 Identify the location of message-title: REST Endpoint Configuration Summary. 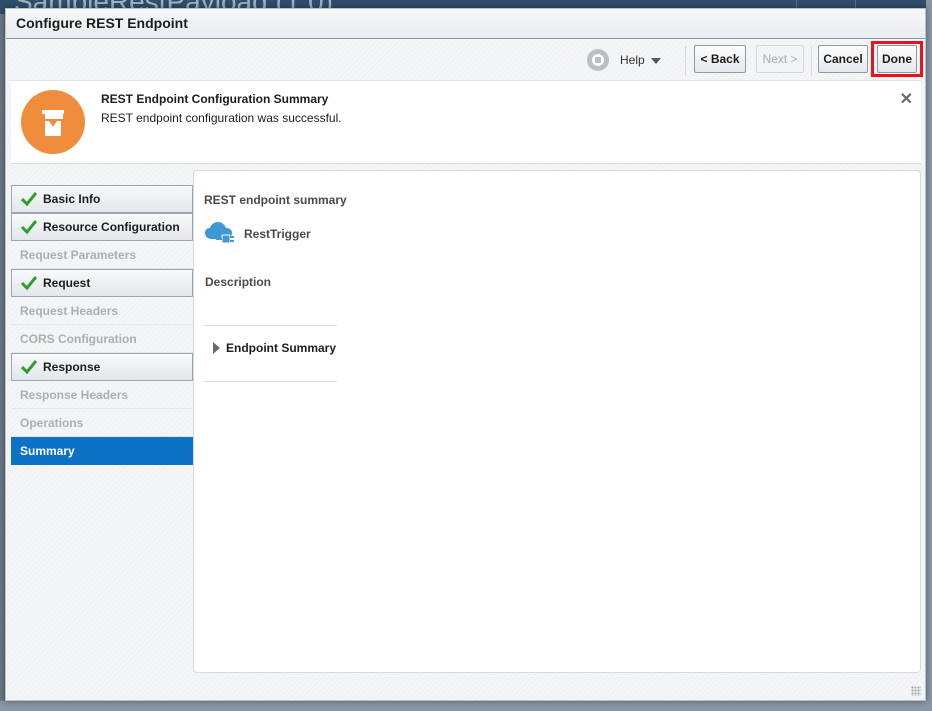
(215, 99).